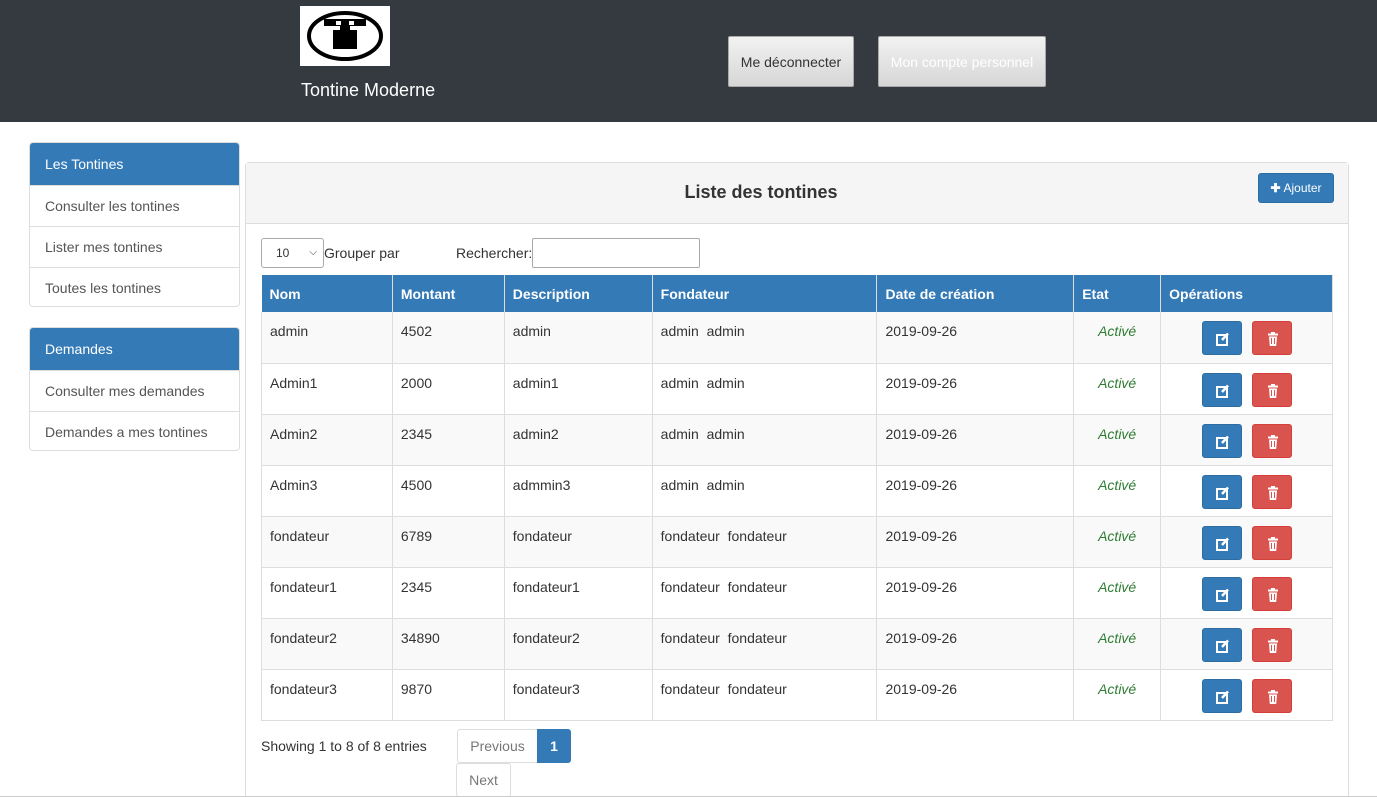 This screenshot has height=797, width=1377. I want to click on search-input, so click(616, 253).